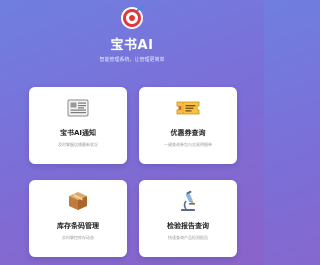 The width and height of the screenshot is (320, 265). I want to click on microscope-icon, so click(188, 201).